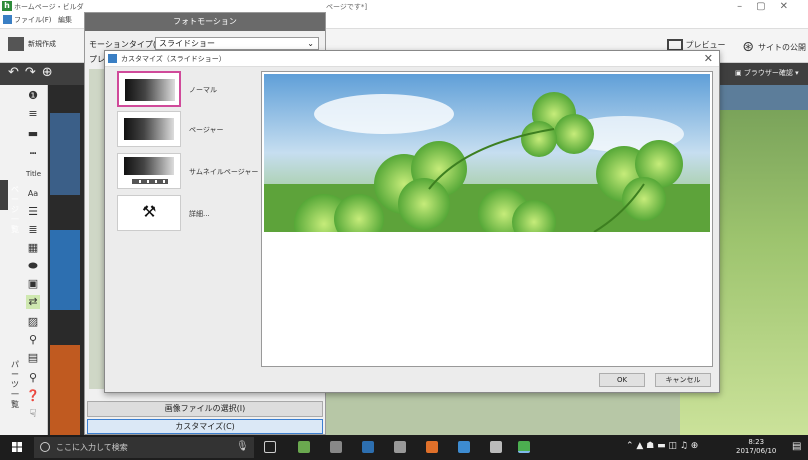 The height and width of the screenshot is (460, 808). I want to click on browser-check-button: ▣ ブラウザー確認 ▾, so click(767, 73).